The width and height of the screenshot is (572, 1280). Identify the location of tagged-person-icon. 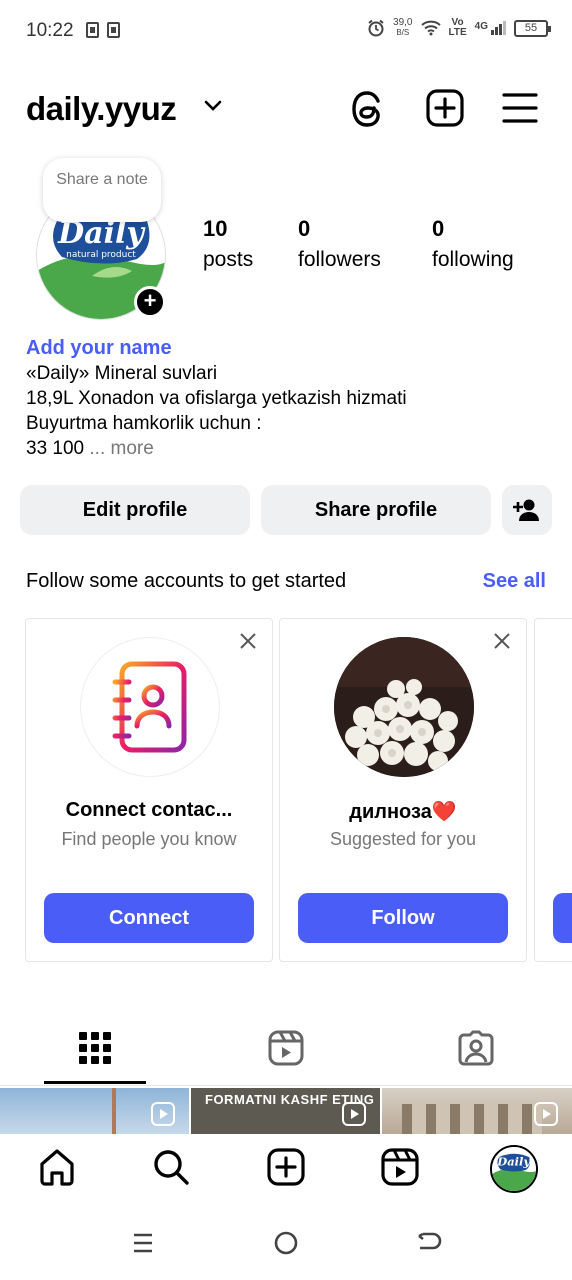
(476, 1048).